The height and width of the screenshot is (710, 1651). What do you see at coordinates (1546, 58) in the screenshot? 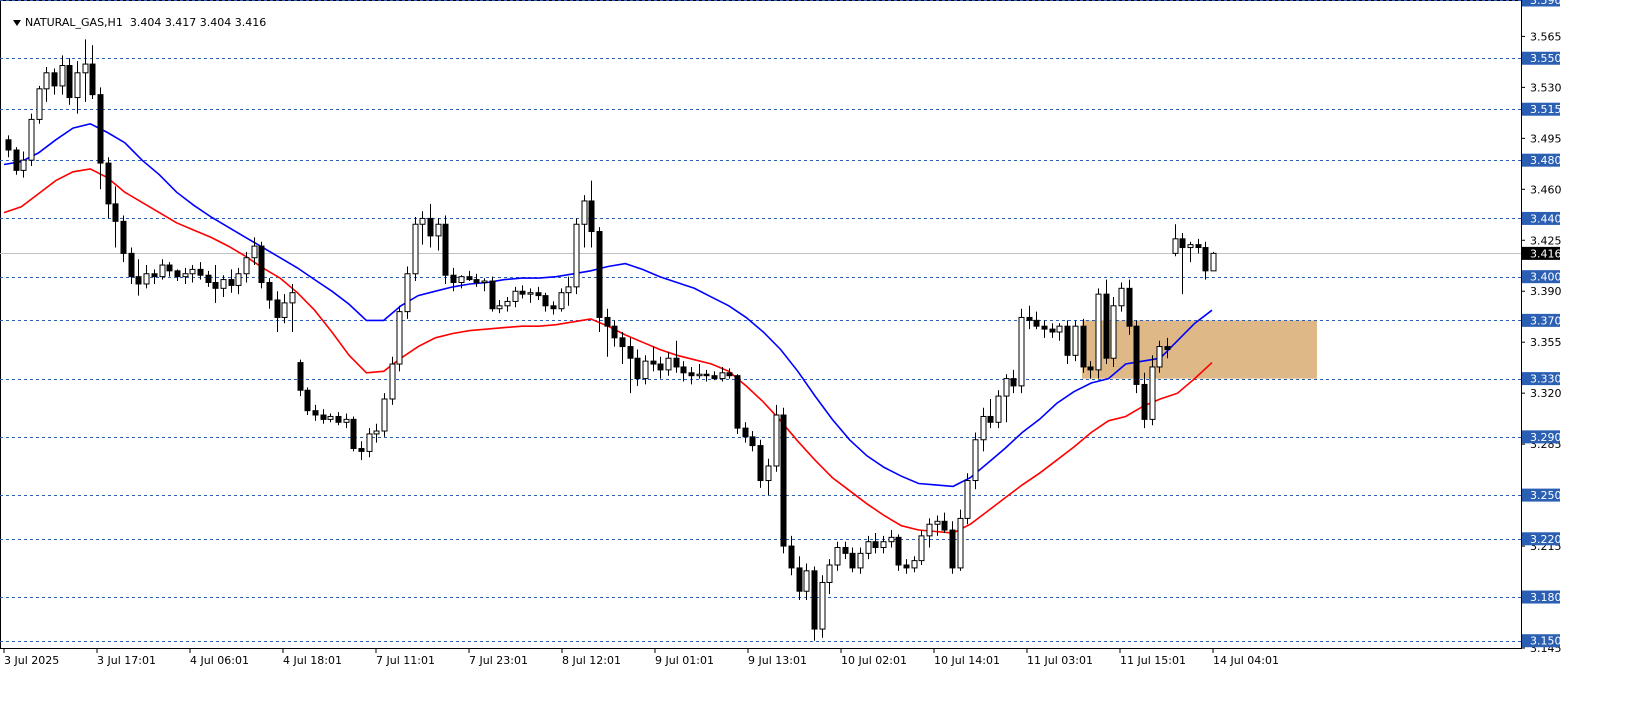
I see `level-label: 3.550` at bounding box center [1546, 58].